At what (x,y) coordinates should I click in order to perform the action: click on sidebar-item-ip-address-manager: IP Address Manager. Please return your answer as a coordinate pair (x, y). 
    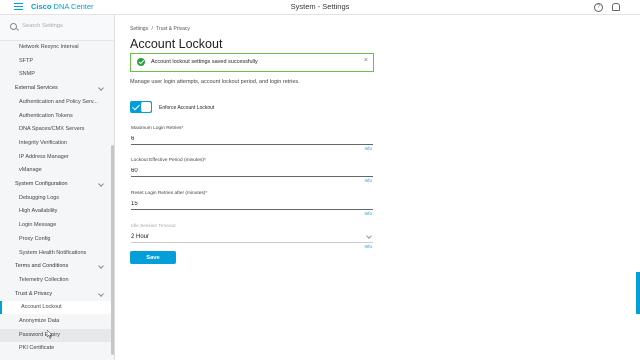
    Looking at the image, I should click on (56, 157).